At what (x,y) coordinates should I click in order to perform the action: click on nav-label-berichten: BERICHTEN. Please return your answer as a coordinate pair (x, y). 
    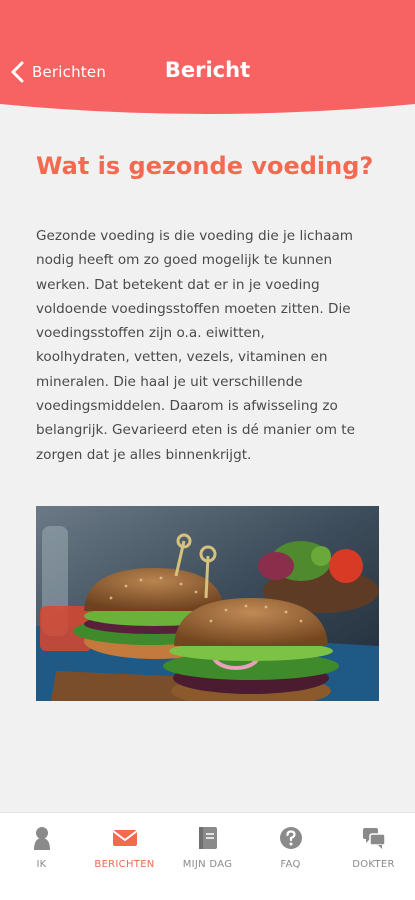
    Looking at the image, I should click on (124, 864).